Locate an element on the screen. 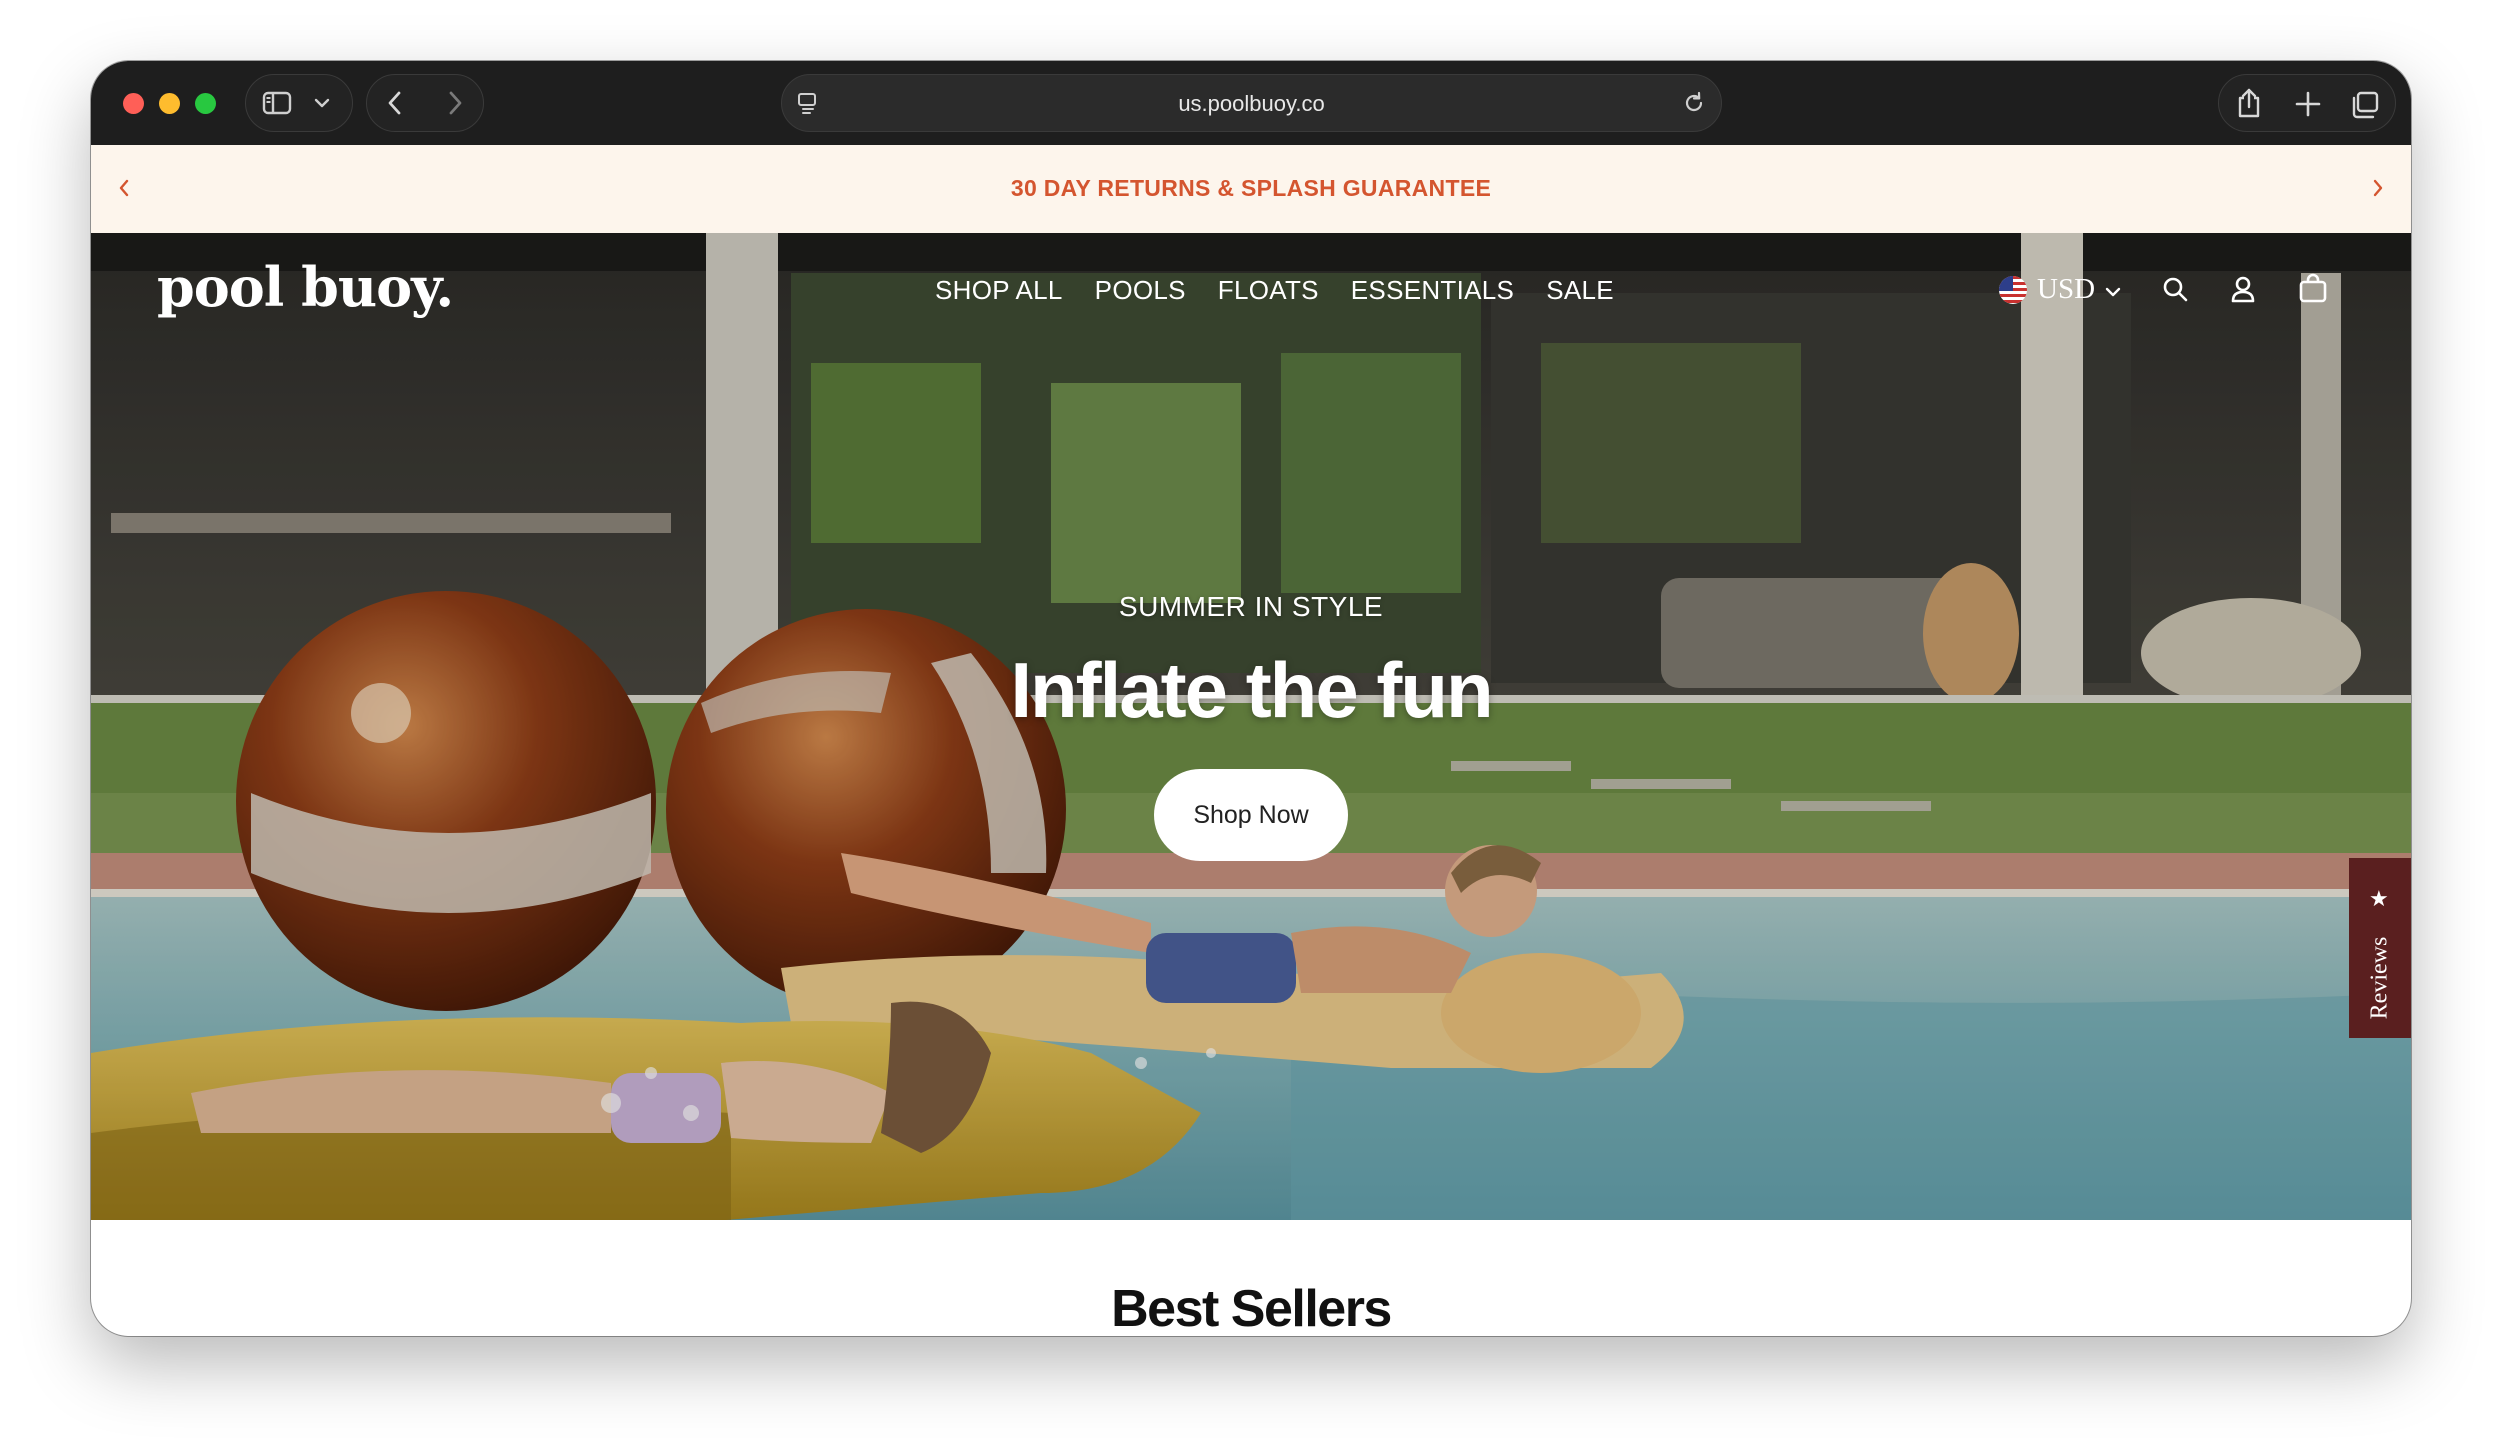 Image resolution: width=2500 pixels, height=1455 pixels. main-nav: SHOP ALL POOLS FLOATS ESSENTIALS SALE is located at coordinates (1274, 290).